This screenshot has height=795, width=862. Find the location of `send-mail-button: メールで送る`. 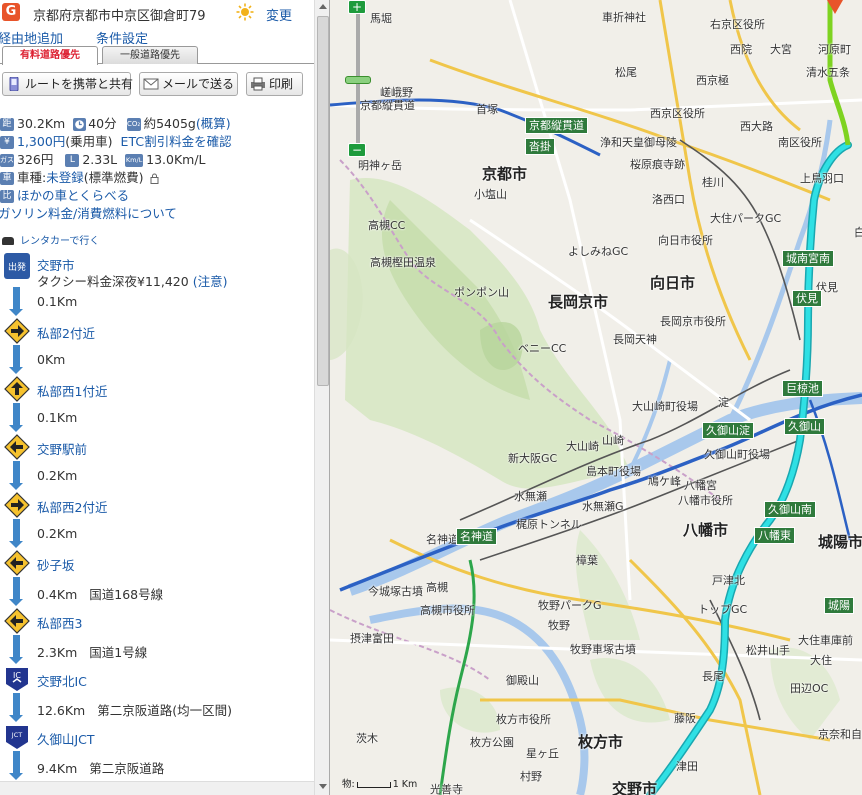

send-mail-button: メールで送る is located at coordinates (188, 84).